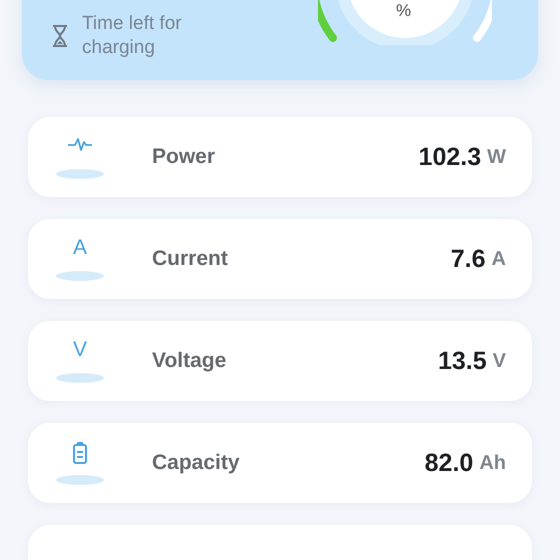 This screenshot has height=560, width=560. Describe the element at coordinates (190, 259) in the screenshot. I see `metric-label: Current` at that location.